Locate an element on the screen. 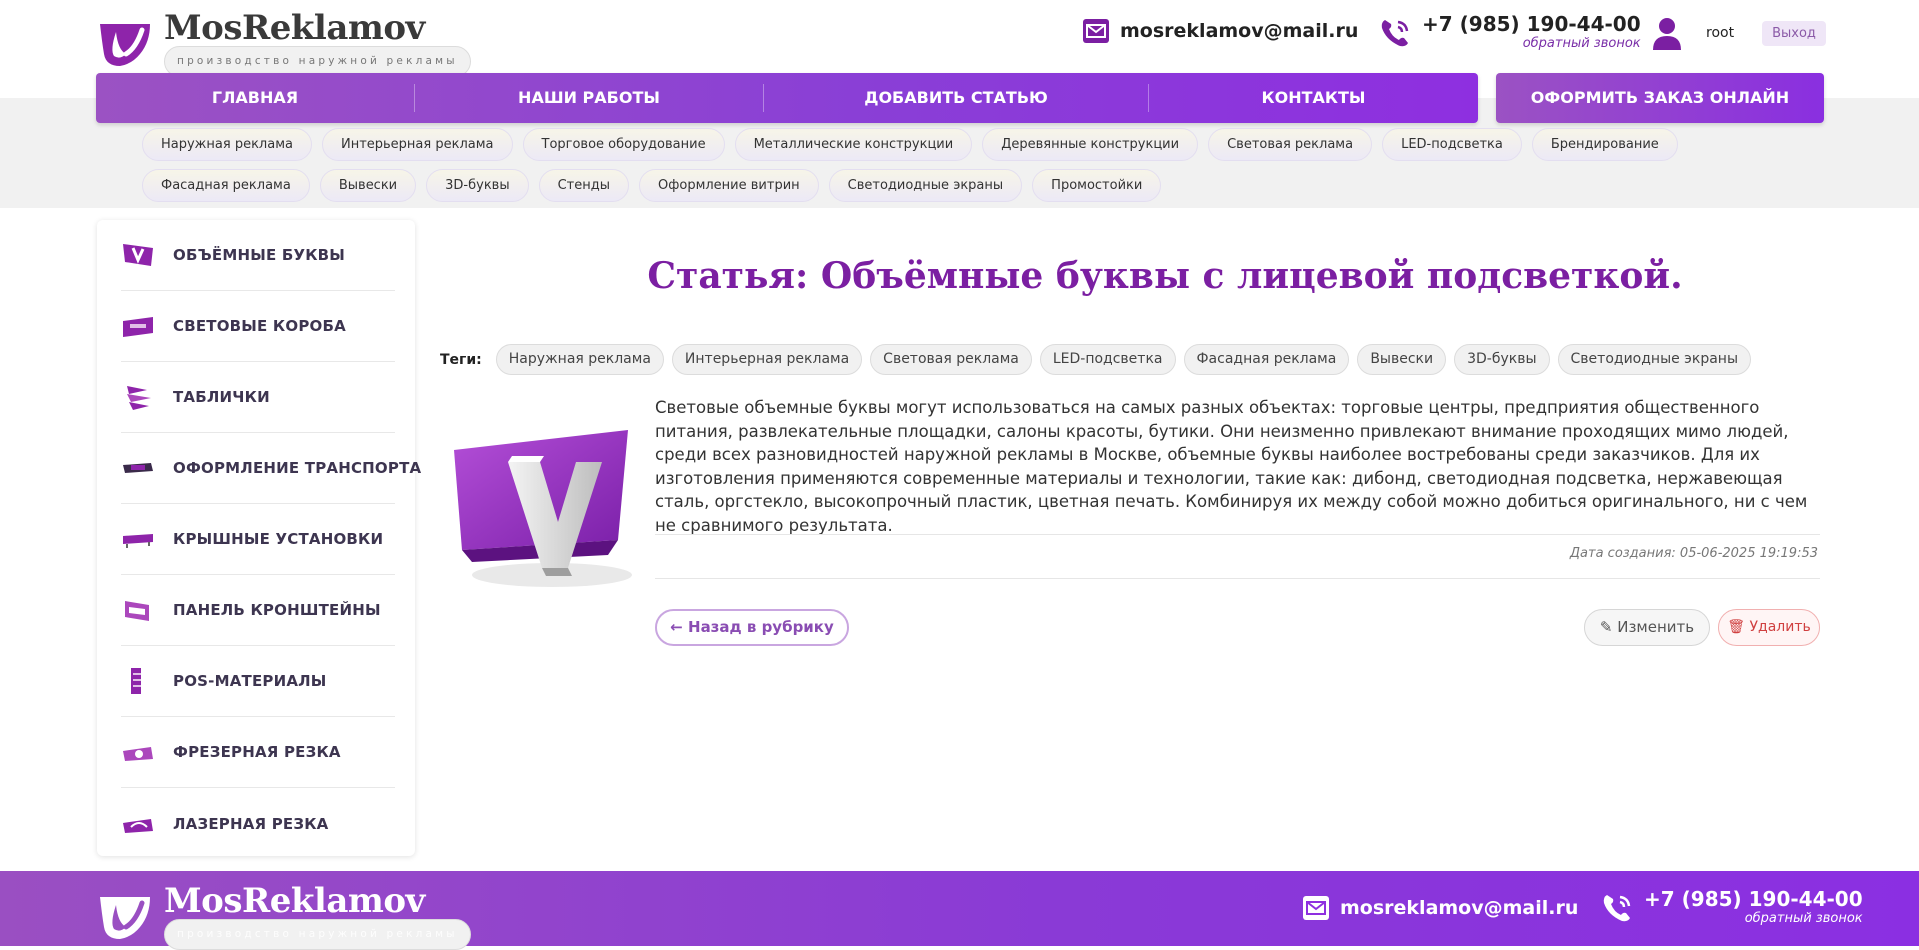 The height and width of the screenshot is (950, 1919). sidebar-item-label: ФРЕЗЕРНАЯ РЕЗКА is located at coordinates (257, 752).